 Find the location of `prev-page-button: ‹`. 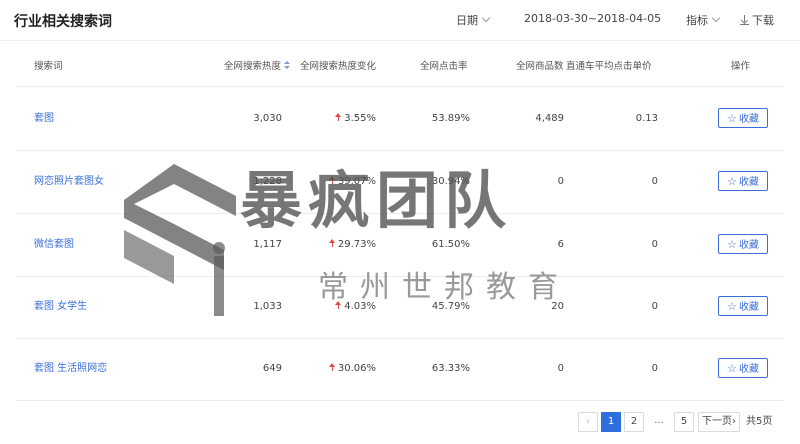

prev-page-button: ‹ is located at coordinates (588, 422).